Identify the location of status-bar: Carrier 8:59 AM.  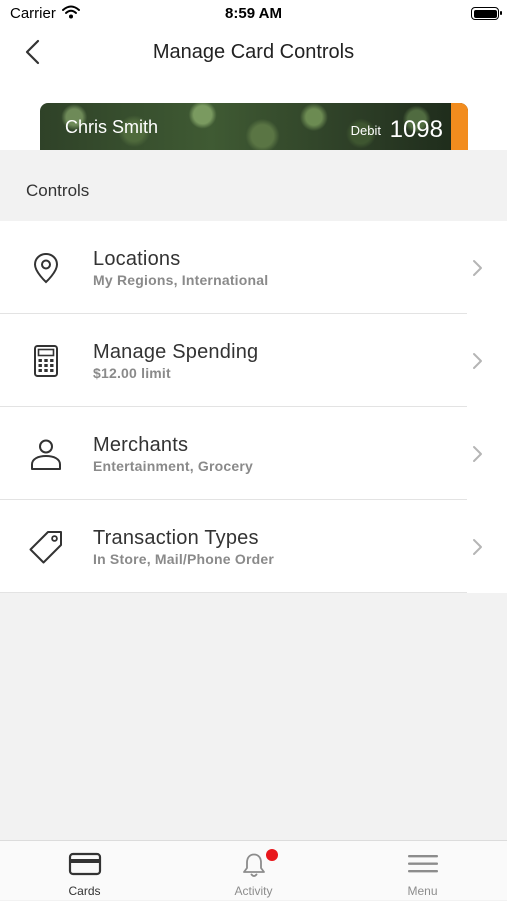
(253, 14).